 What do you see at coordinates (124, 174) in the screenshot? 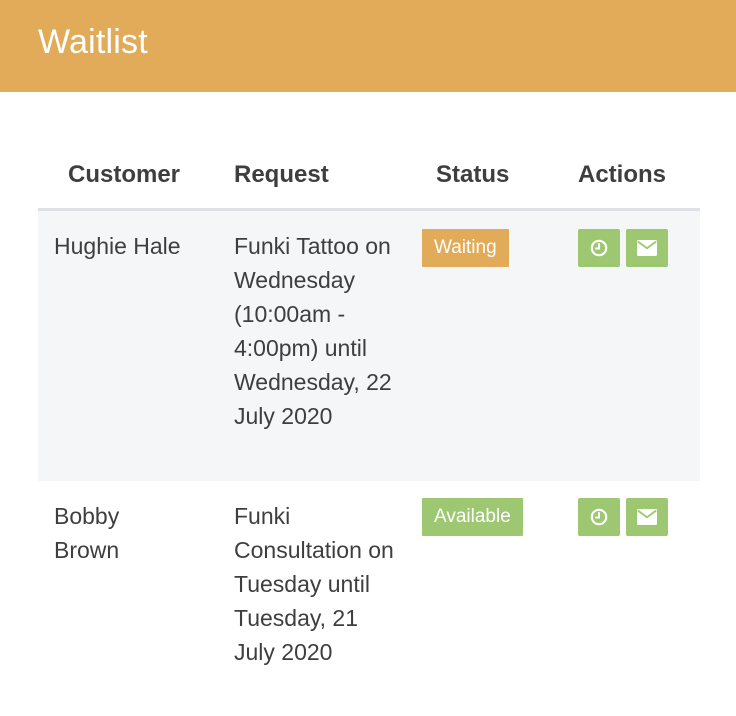
I see `column-header-customer: Customer` at bounding box center [124, 174].